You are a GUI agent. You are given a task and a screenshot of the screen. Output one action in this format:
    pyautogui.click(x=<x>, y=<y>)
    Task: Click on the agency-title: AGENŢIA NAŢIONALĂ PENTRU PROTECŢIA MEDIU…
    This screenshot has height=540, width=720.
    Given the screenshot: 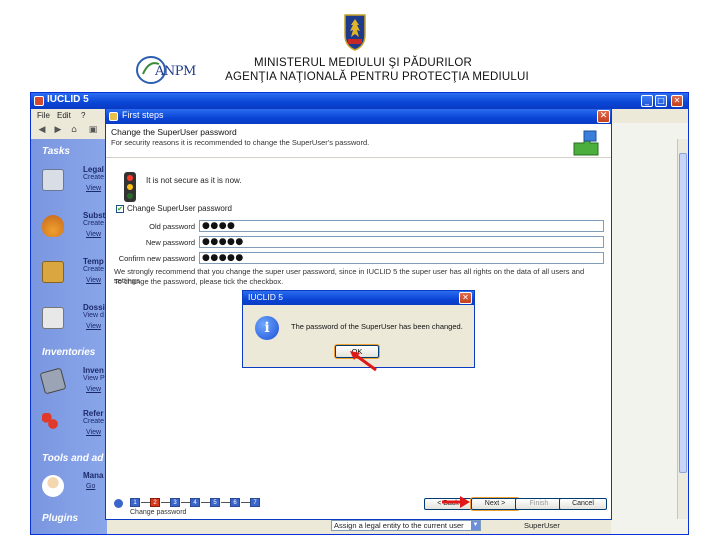 What is the action you would take?
    pyautogui.click(x=377, y=77)
    